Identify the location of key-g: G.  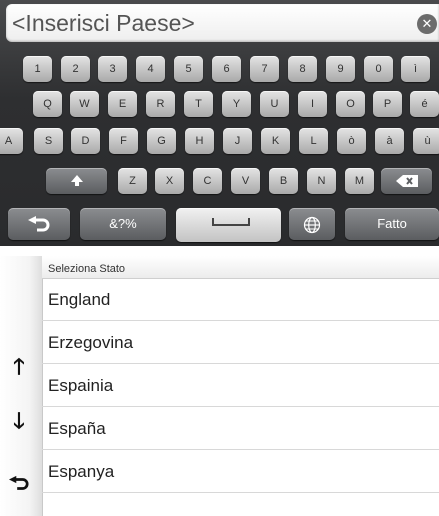
(161, 141).